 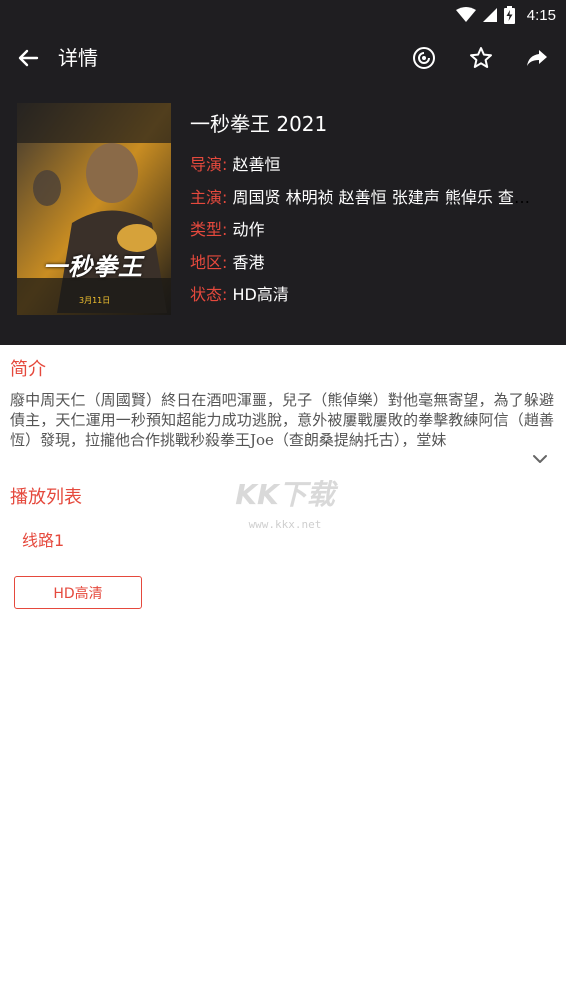 I want to click on arrow-back-icon, so click(x=28, y=58).